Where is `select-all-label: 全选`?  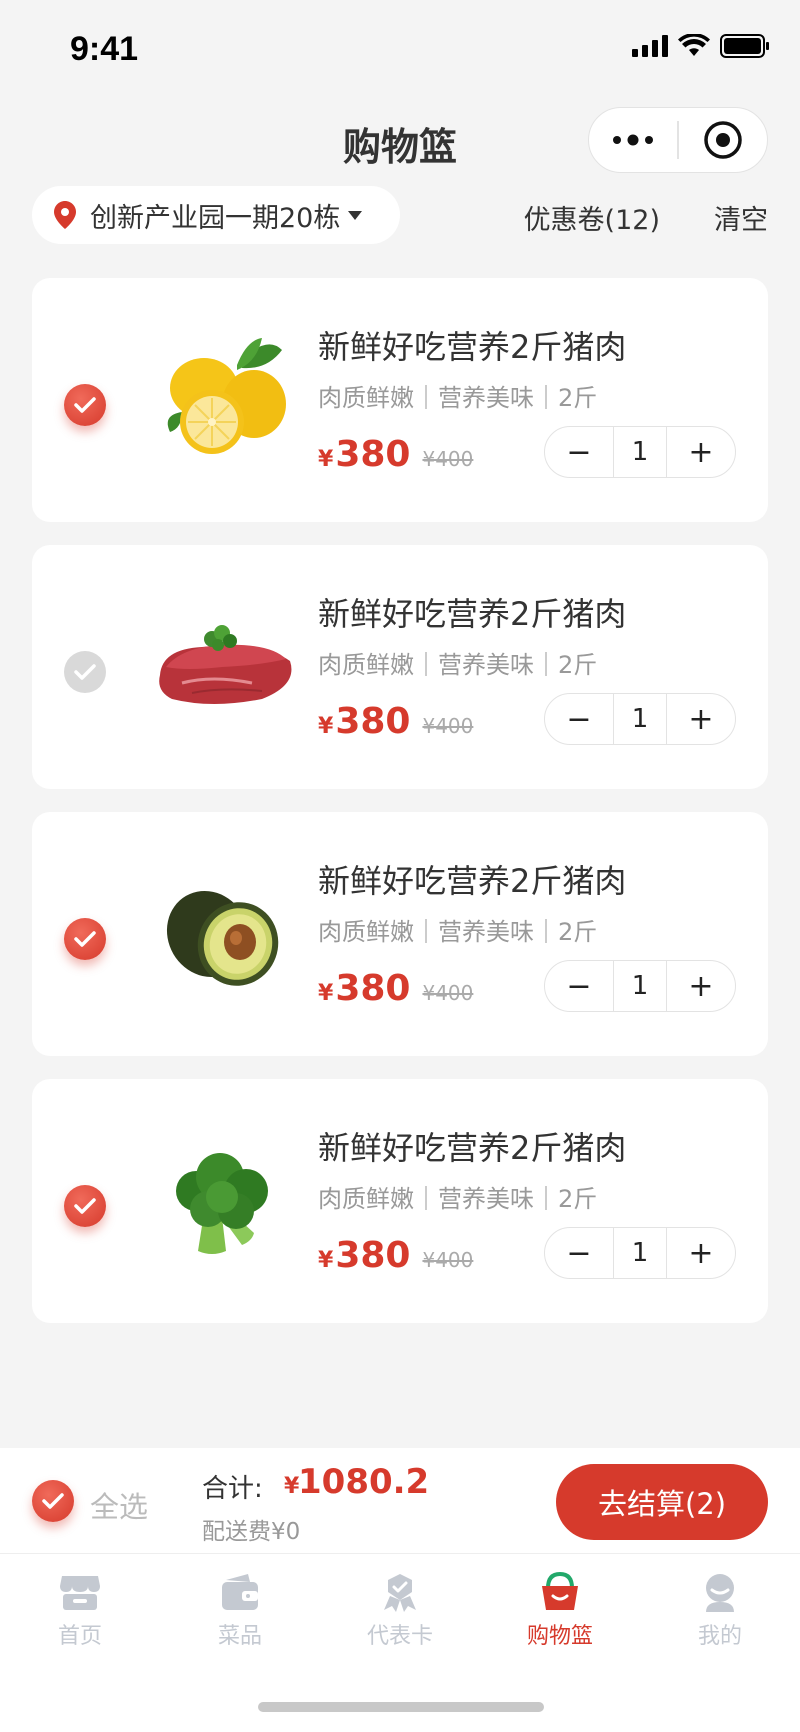
select-all-label: 全选 is located at coordinates (119, 1505).